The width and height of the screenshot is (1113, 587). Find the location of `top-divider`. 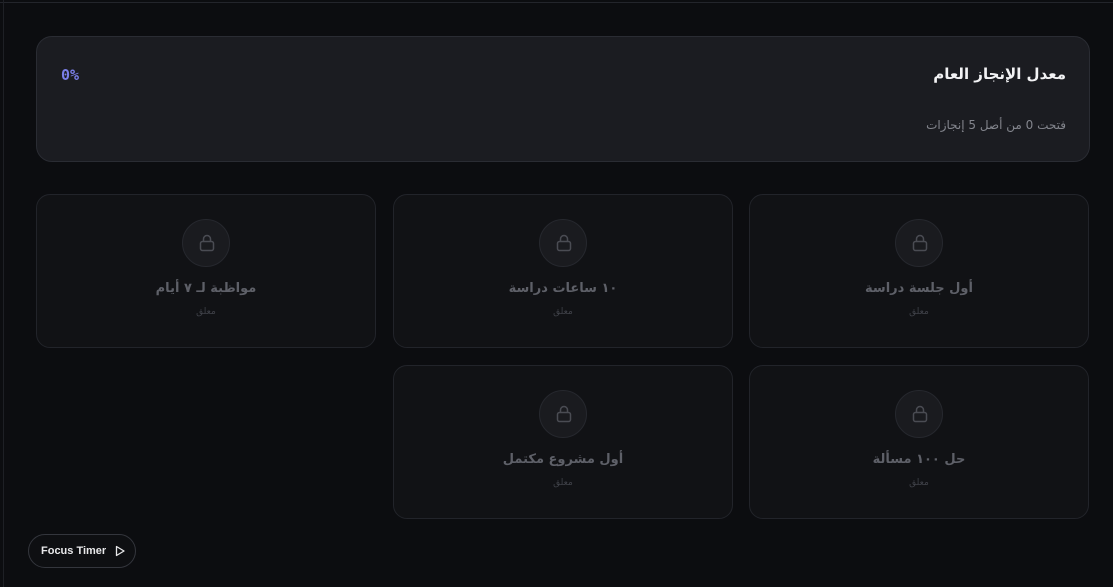

top-divider is located at coordinates (556, 1).